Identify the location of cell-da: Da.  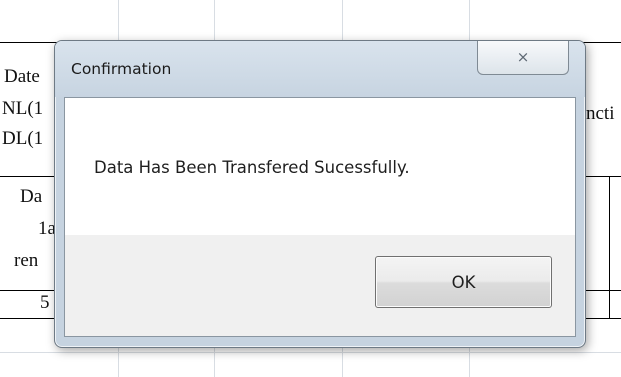
(31, 196).